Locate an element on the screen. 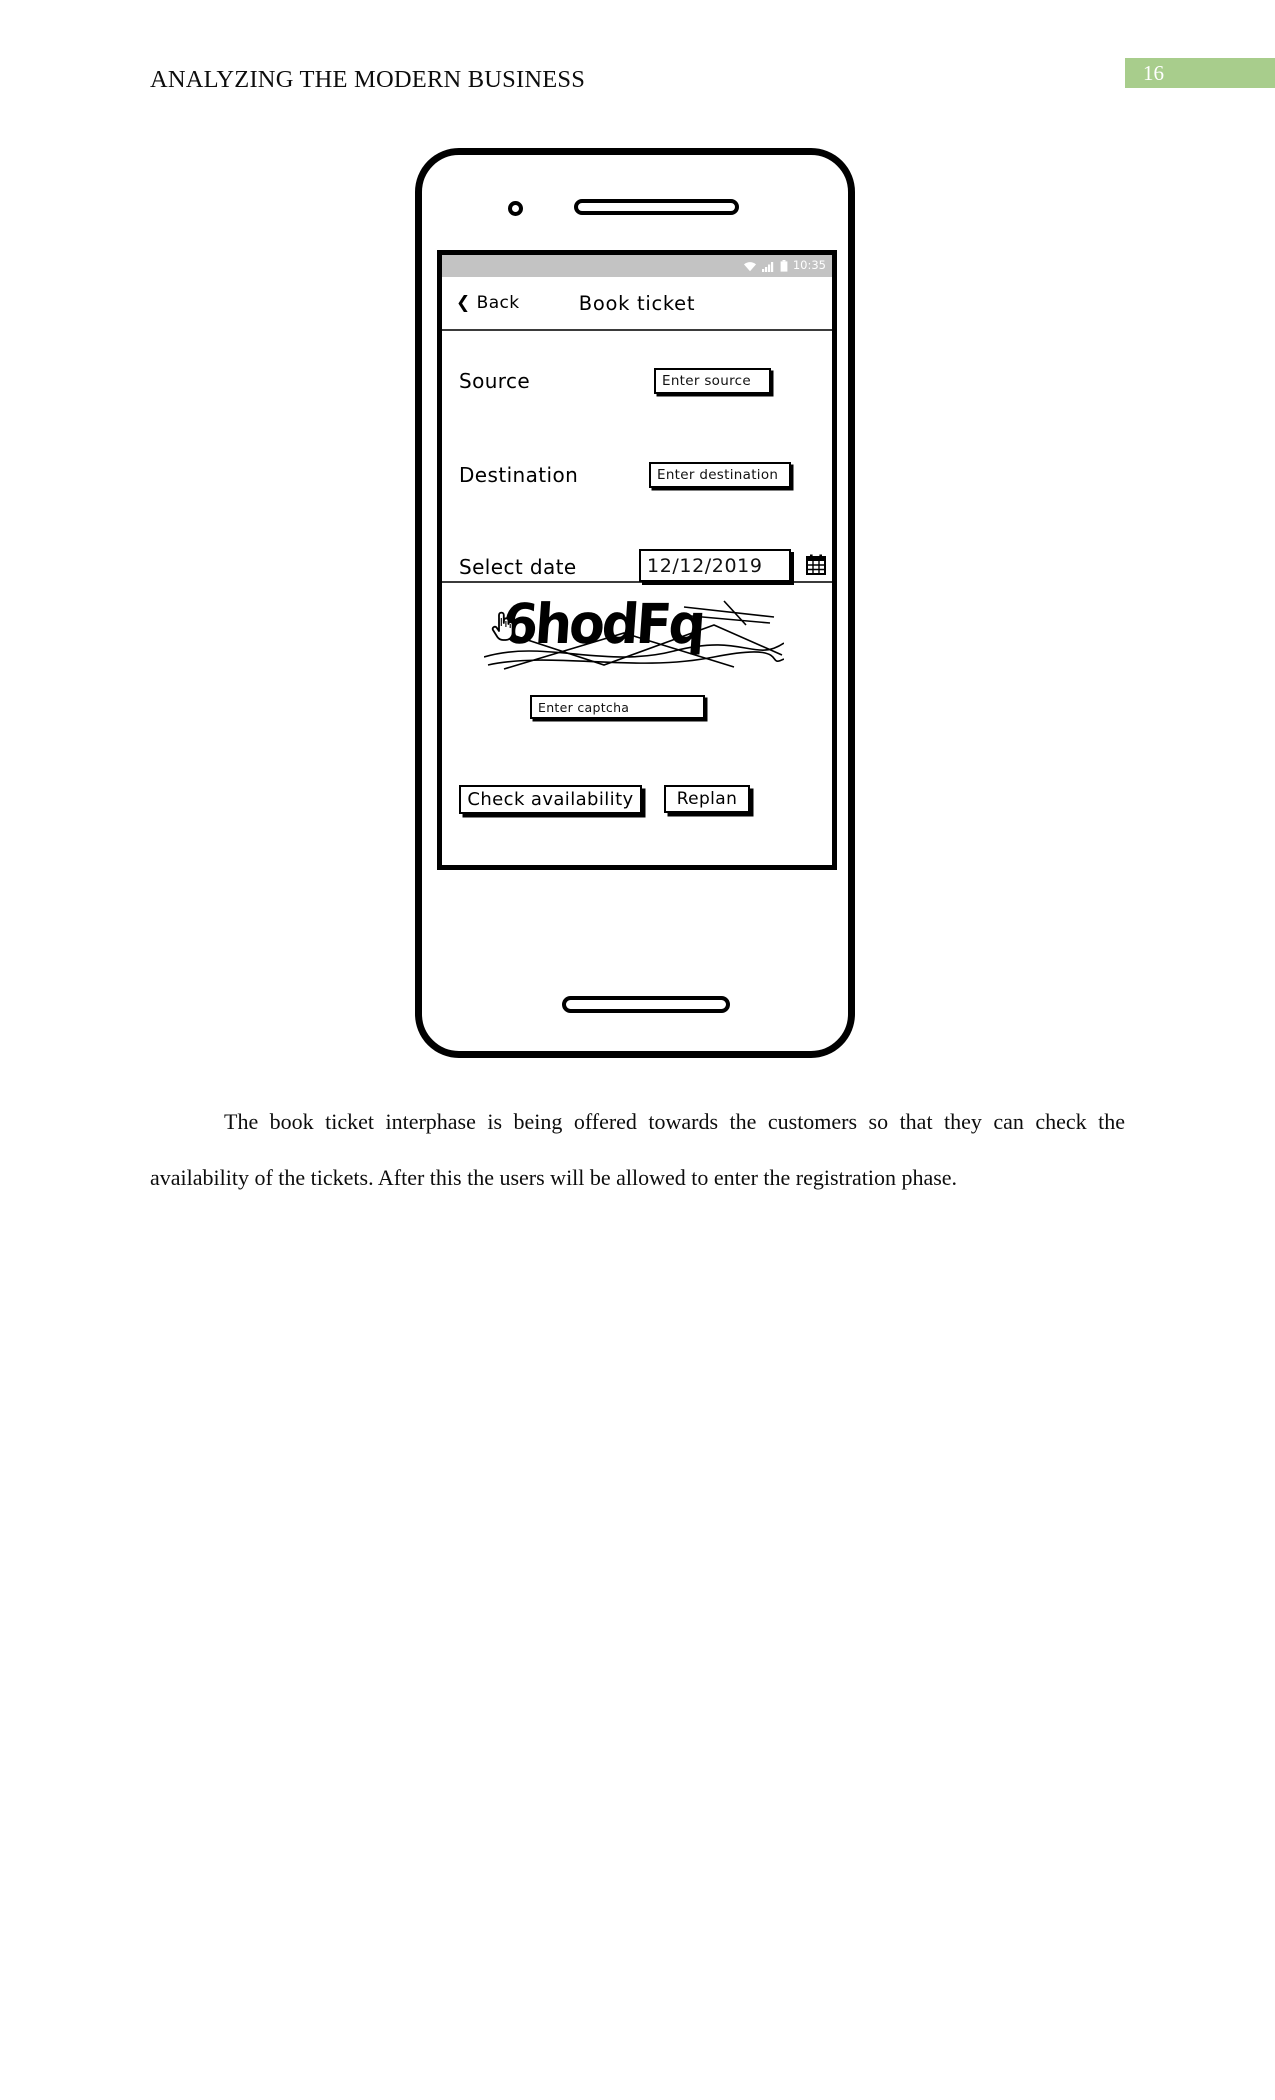 This screenshot has width=1275, height=2100. check-availability-button: Check availability is located at coordinates (550, 799).